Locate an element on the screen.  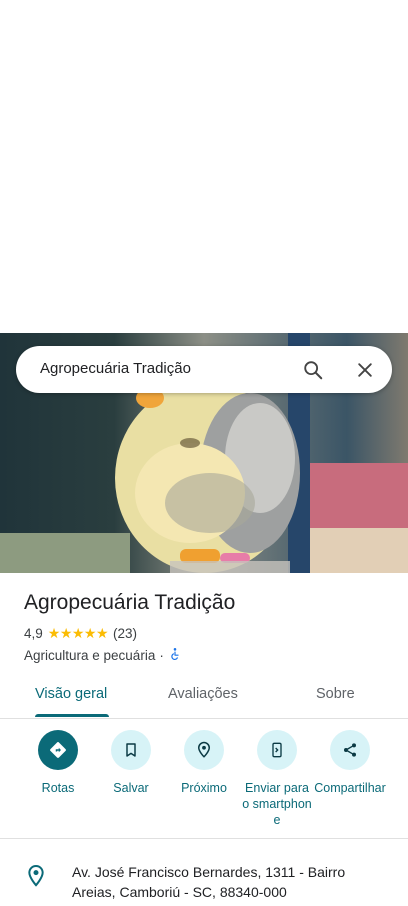
directions-button: Rotas is located at coordinates (58, 763).